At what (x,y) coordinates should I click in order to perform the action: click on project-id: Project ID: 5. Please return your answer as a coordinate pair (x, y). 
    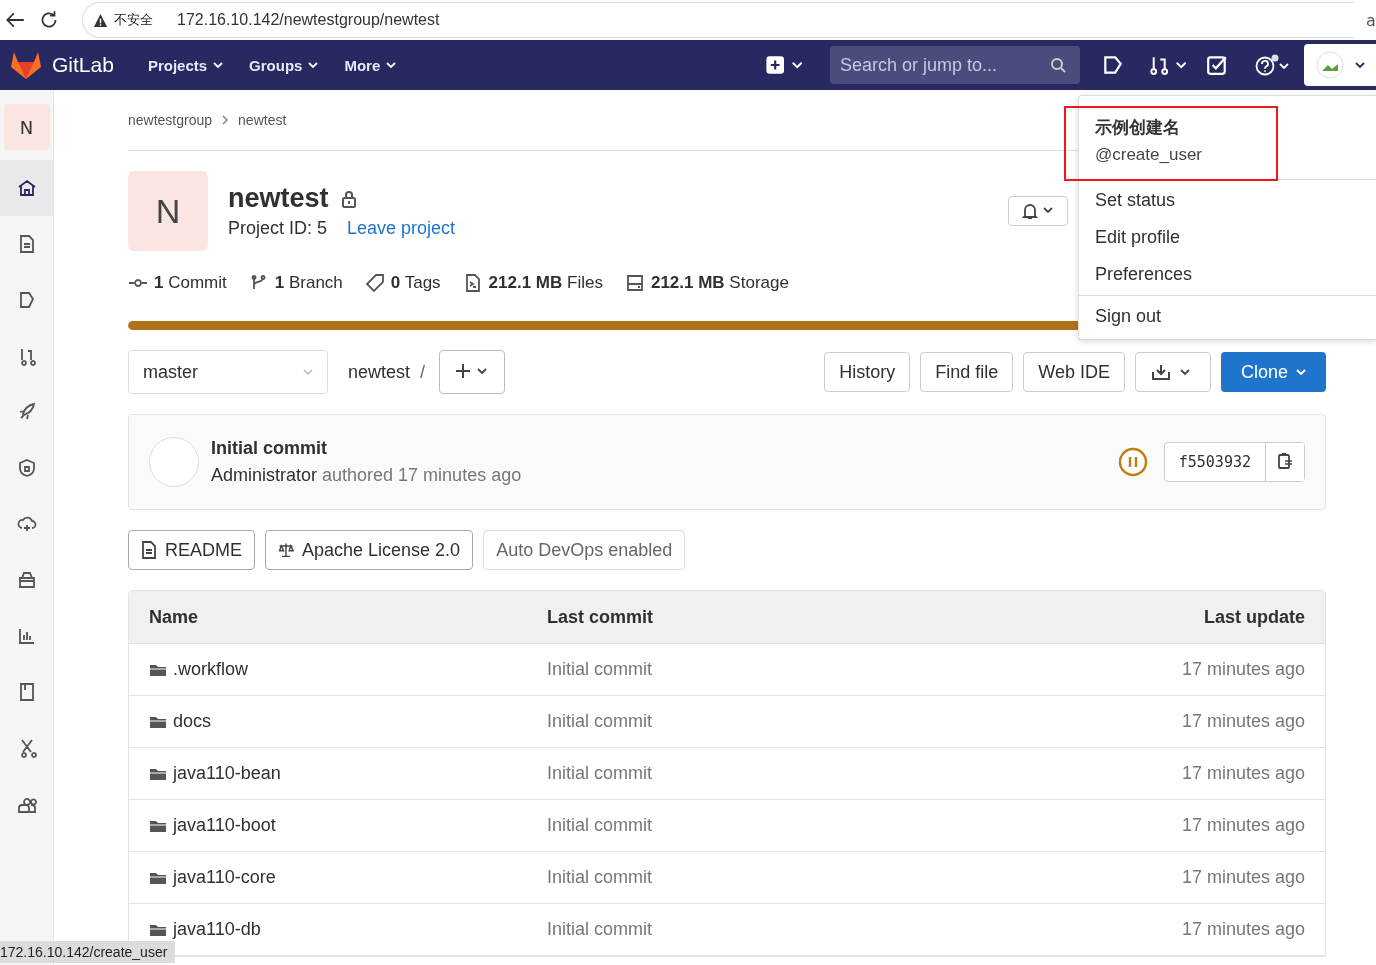
    Looking at the image, I should click on (278, 228).